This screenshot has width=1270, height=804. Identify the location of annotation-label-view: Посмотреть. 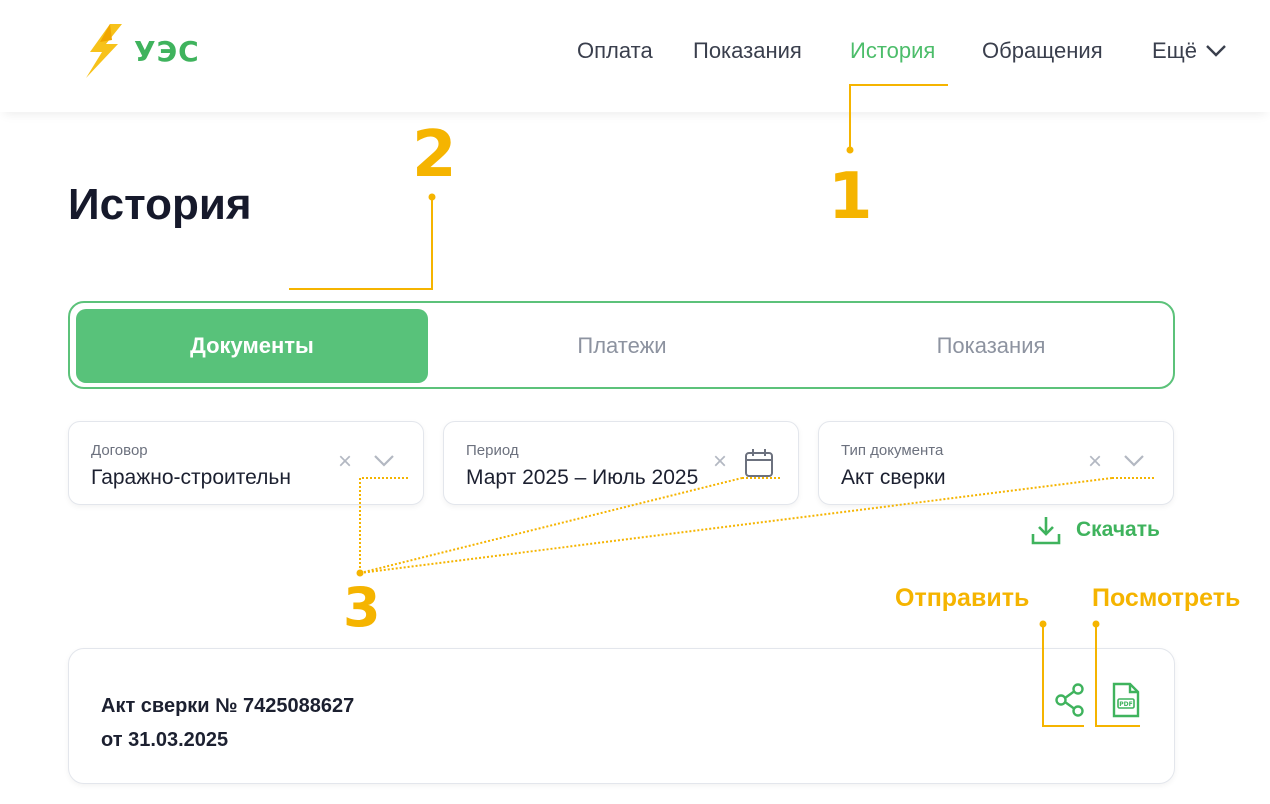
(1166, 598).